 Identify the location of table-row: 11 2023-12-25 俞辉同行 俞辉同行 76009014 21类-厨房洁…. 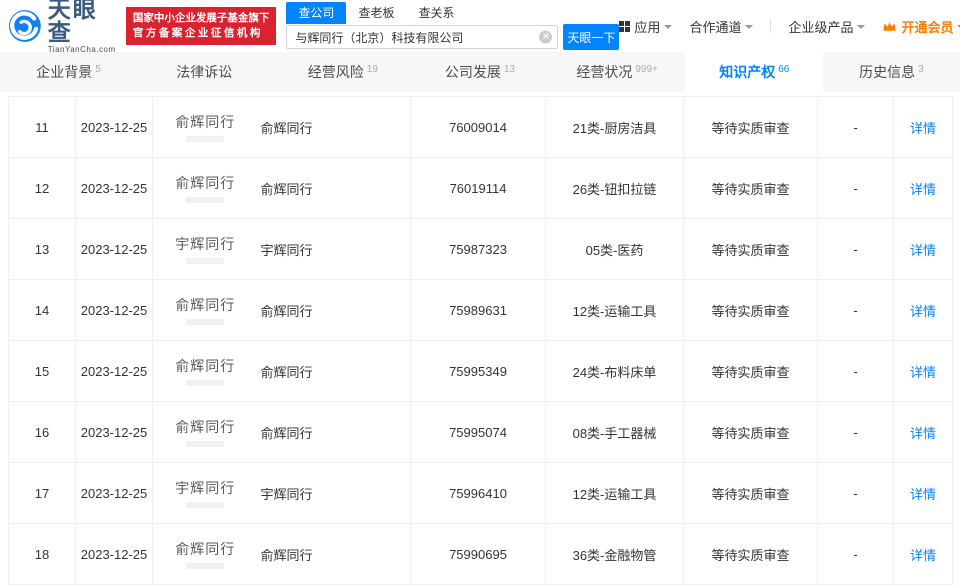
(480, 127).